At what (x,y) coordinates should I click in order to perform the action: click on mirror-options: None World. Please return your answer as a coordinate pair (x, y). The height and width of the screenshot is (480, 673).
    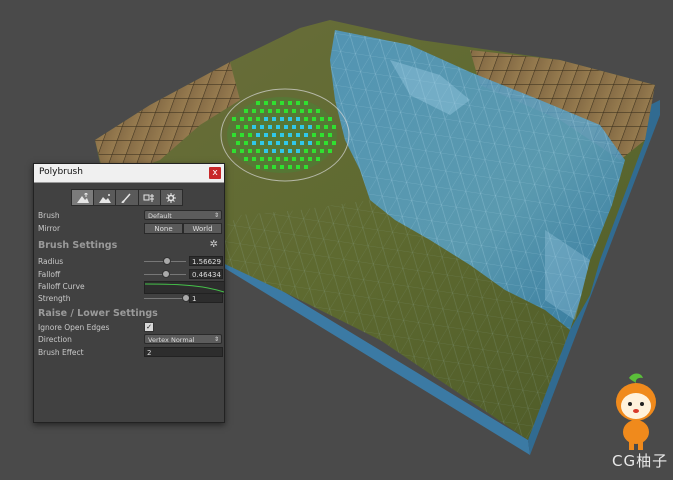
    Looking at the image, I should click on (183, 228).